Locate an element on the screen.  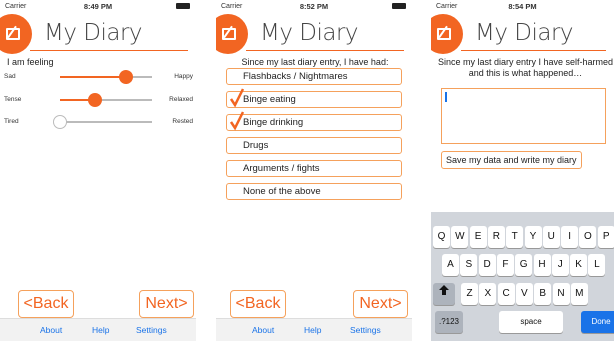
key-f: F is located at coordinates (505, 265).